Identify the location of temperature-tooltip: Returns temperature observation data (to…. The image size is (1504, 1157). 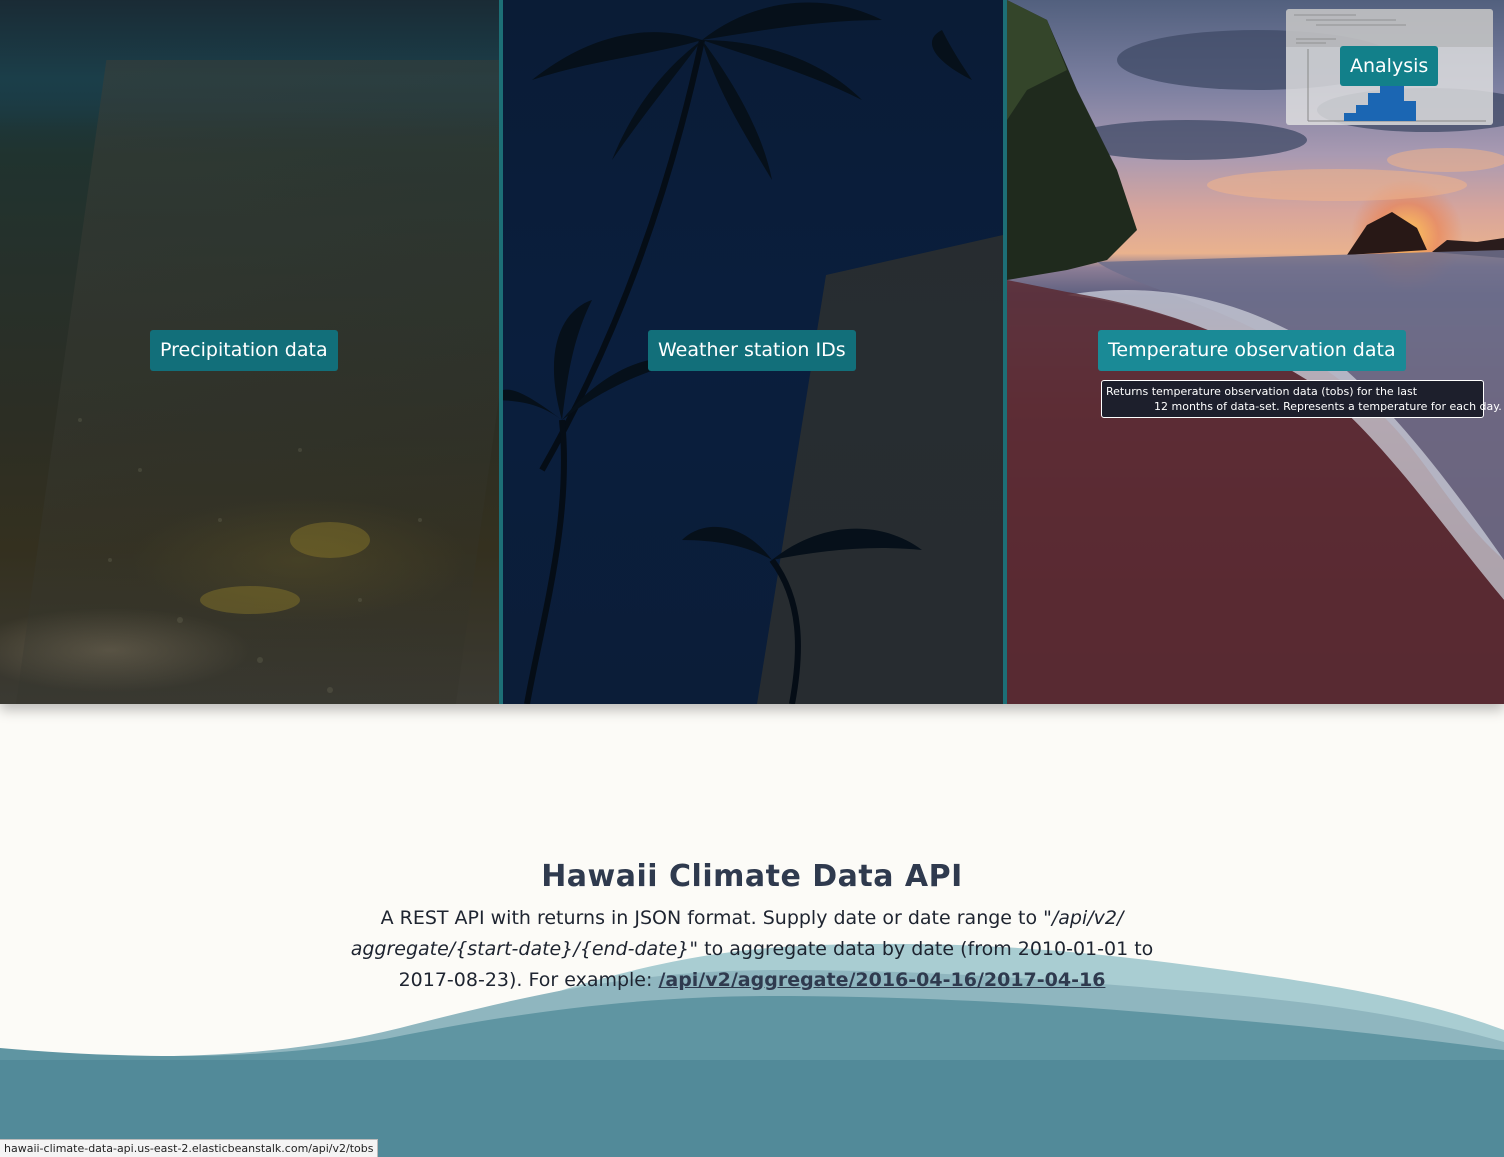
(1301, 399).